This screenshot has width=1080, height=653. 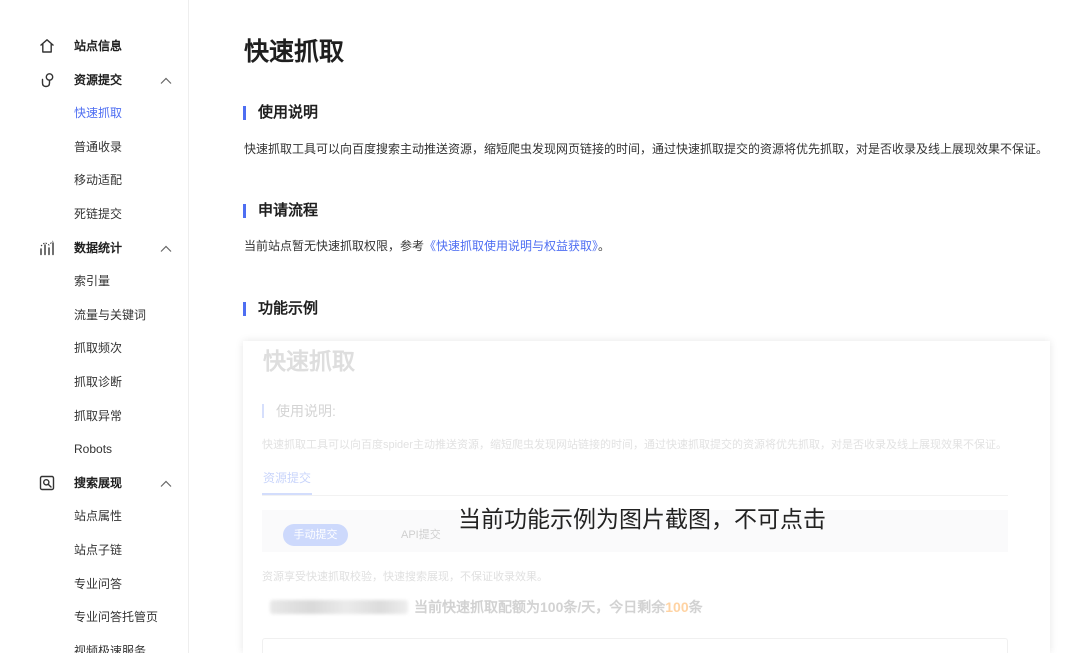 I want to click on sidebar-group-resource-submit: 资源提交, so click(x=94, y=81).